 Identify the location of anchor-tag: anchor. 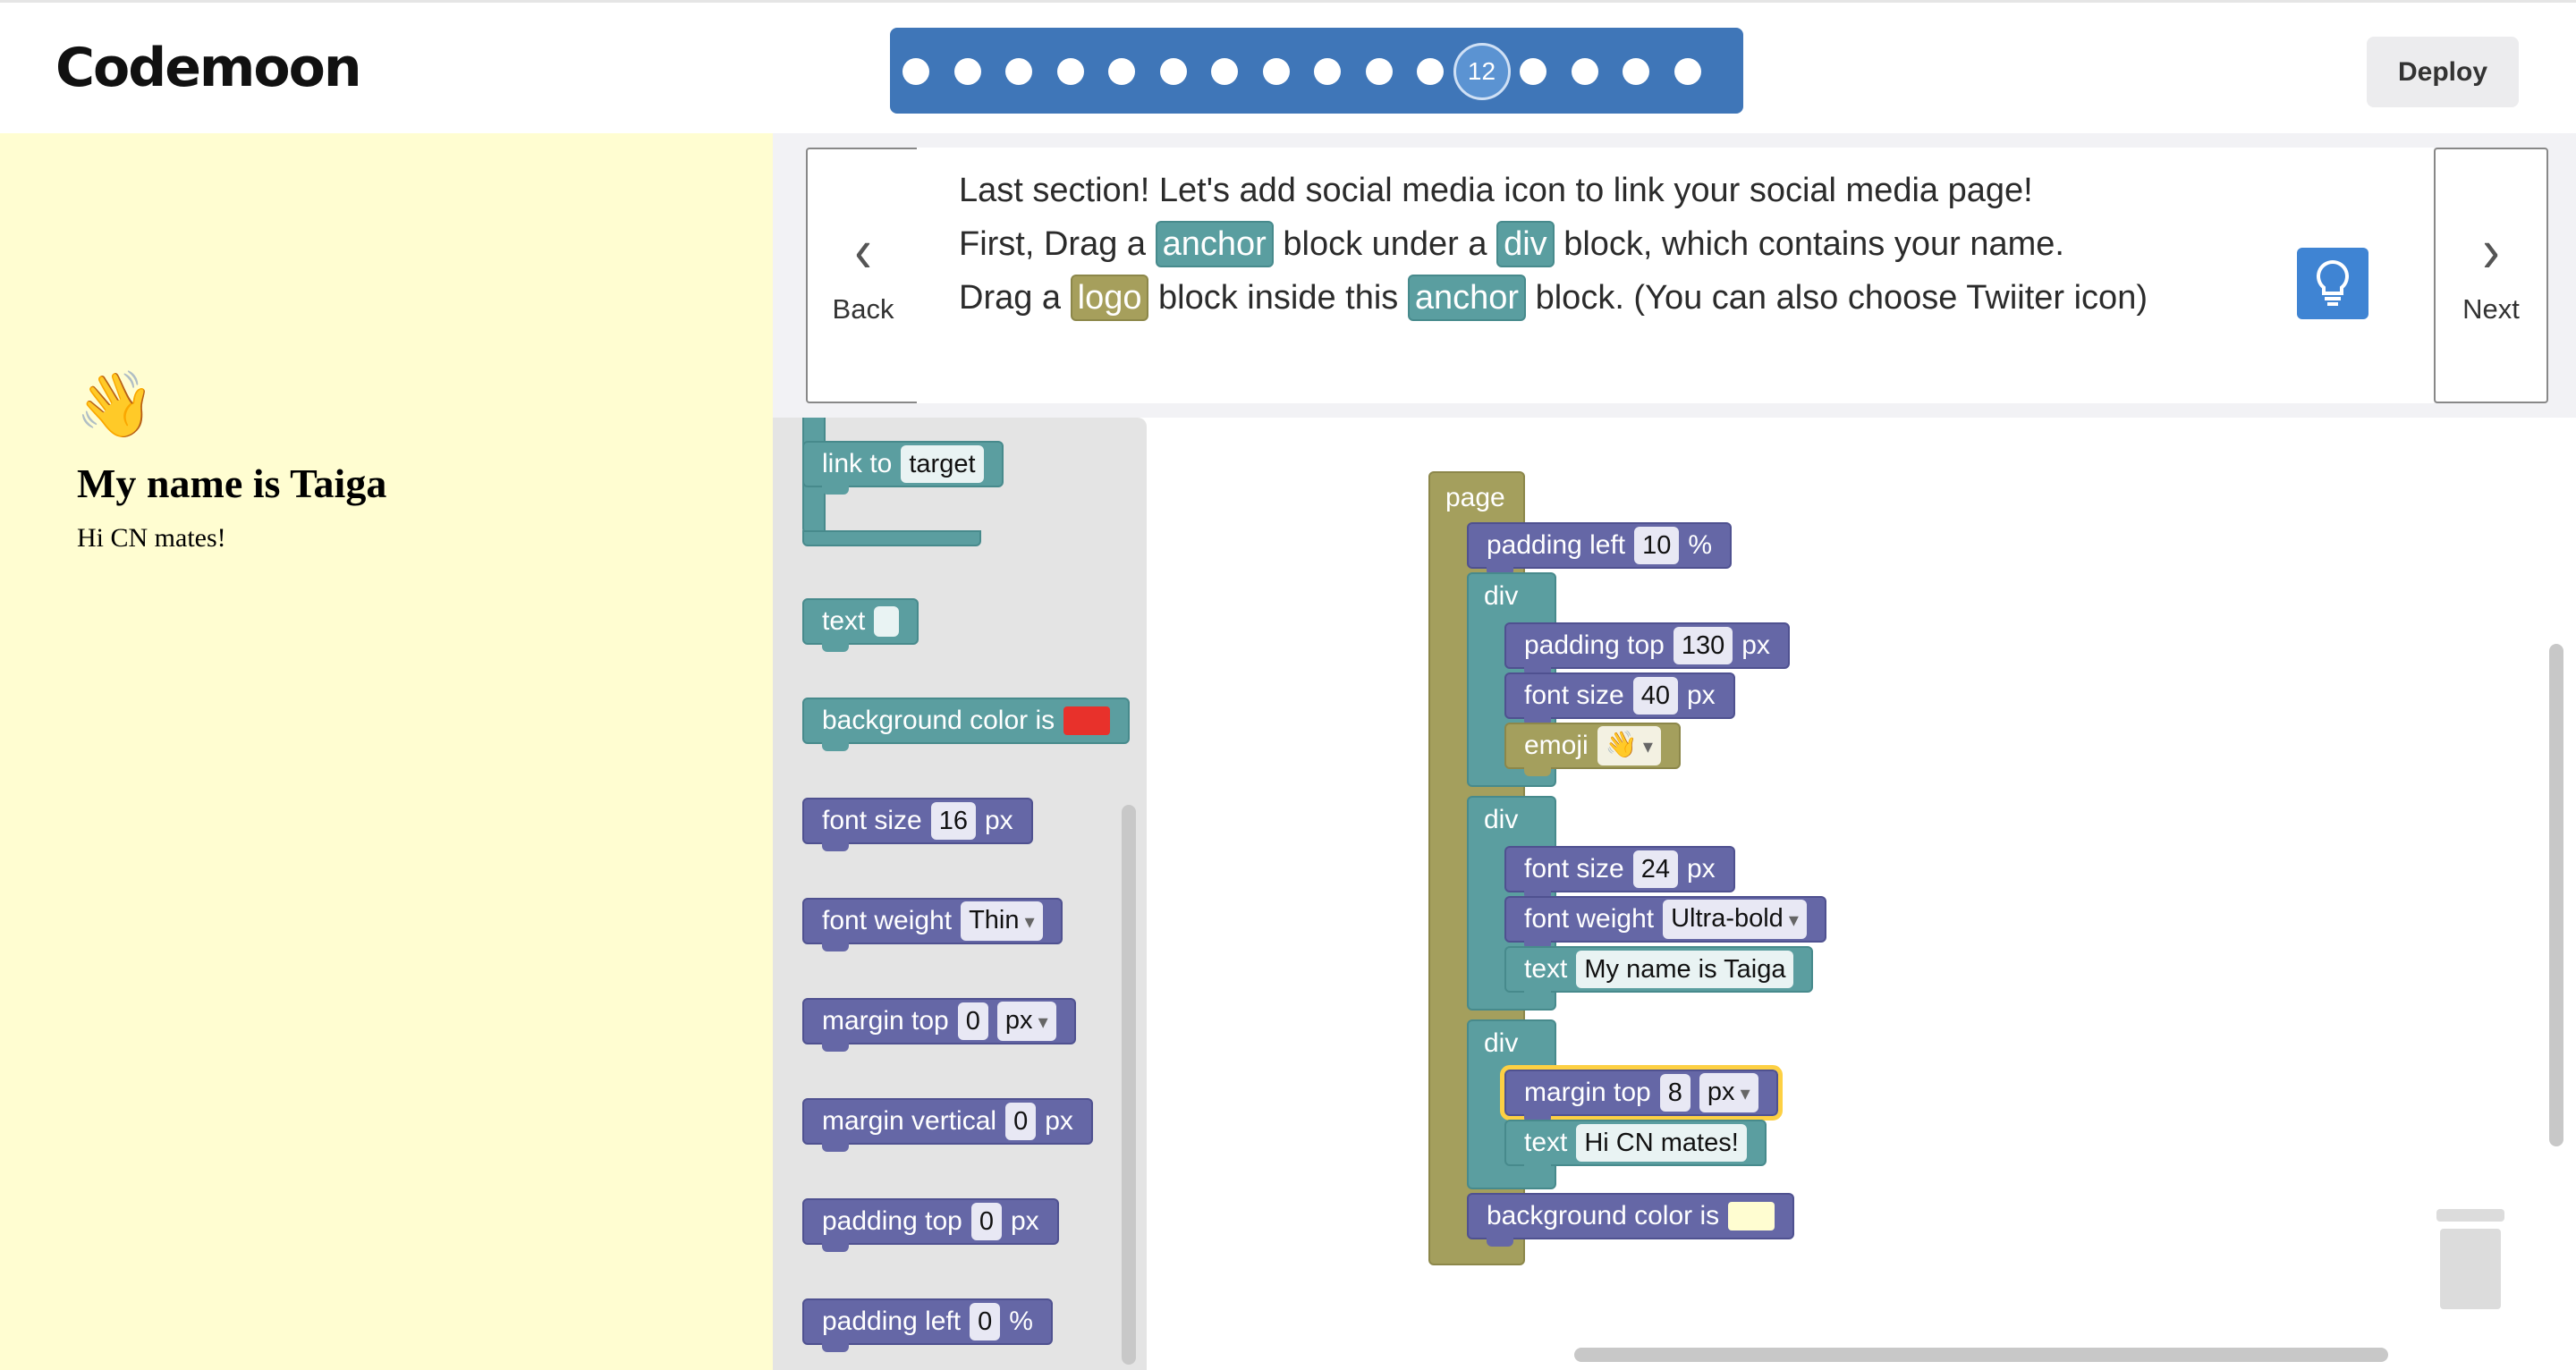
(1214, 244).